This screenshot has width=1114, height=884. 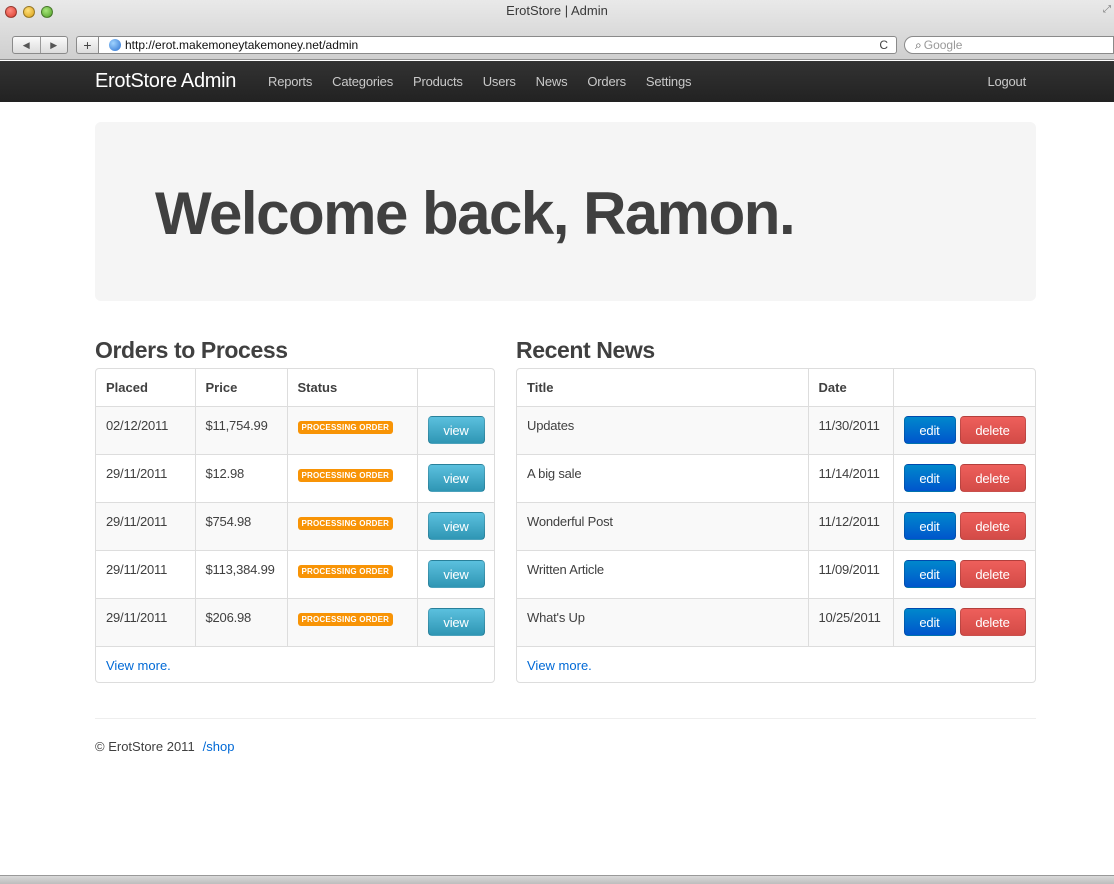 I want to click on search-input: ⌕ Google, so click(x=1009, y=45).